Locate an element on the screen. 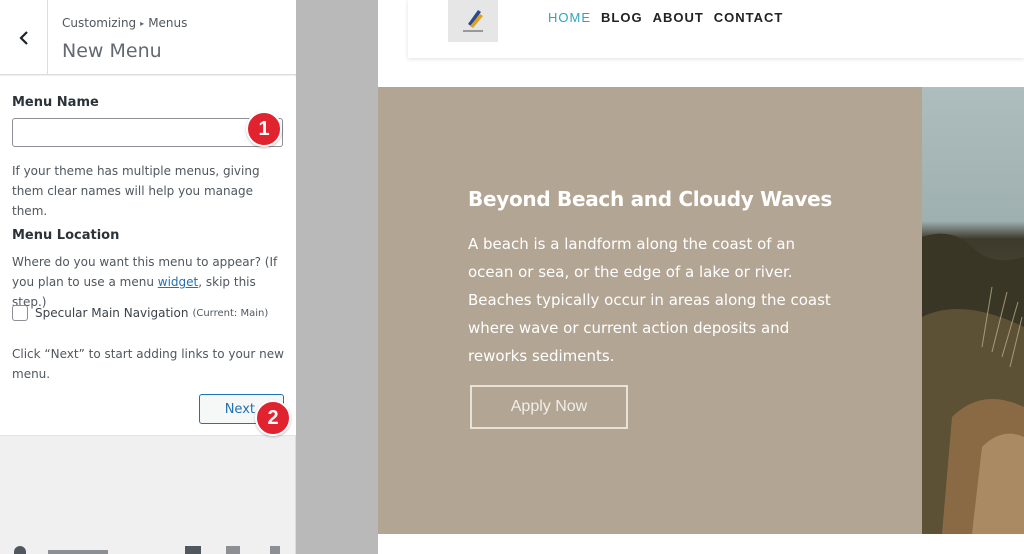 The image size is (1024, 554). tablet-icon is located at coordinates (233, 550).